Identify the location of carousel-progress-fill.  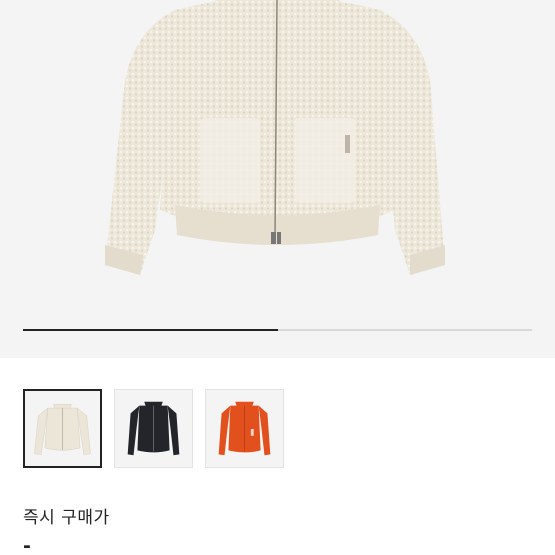
(150, 330).